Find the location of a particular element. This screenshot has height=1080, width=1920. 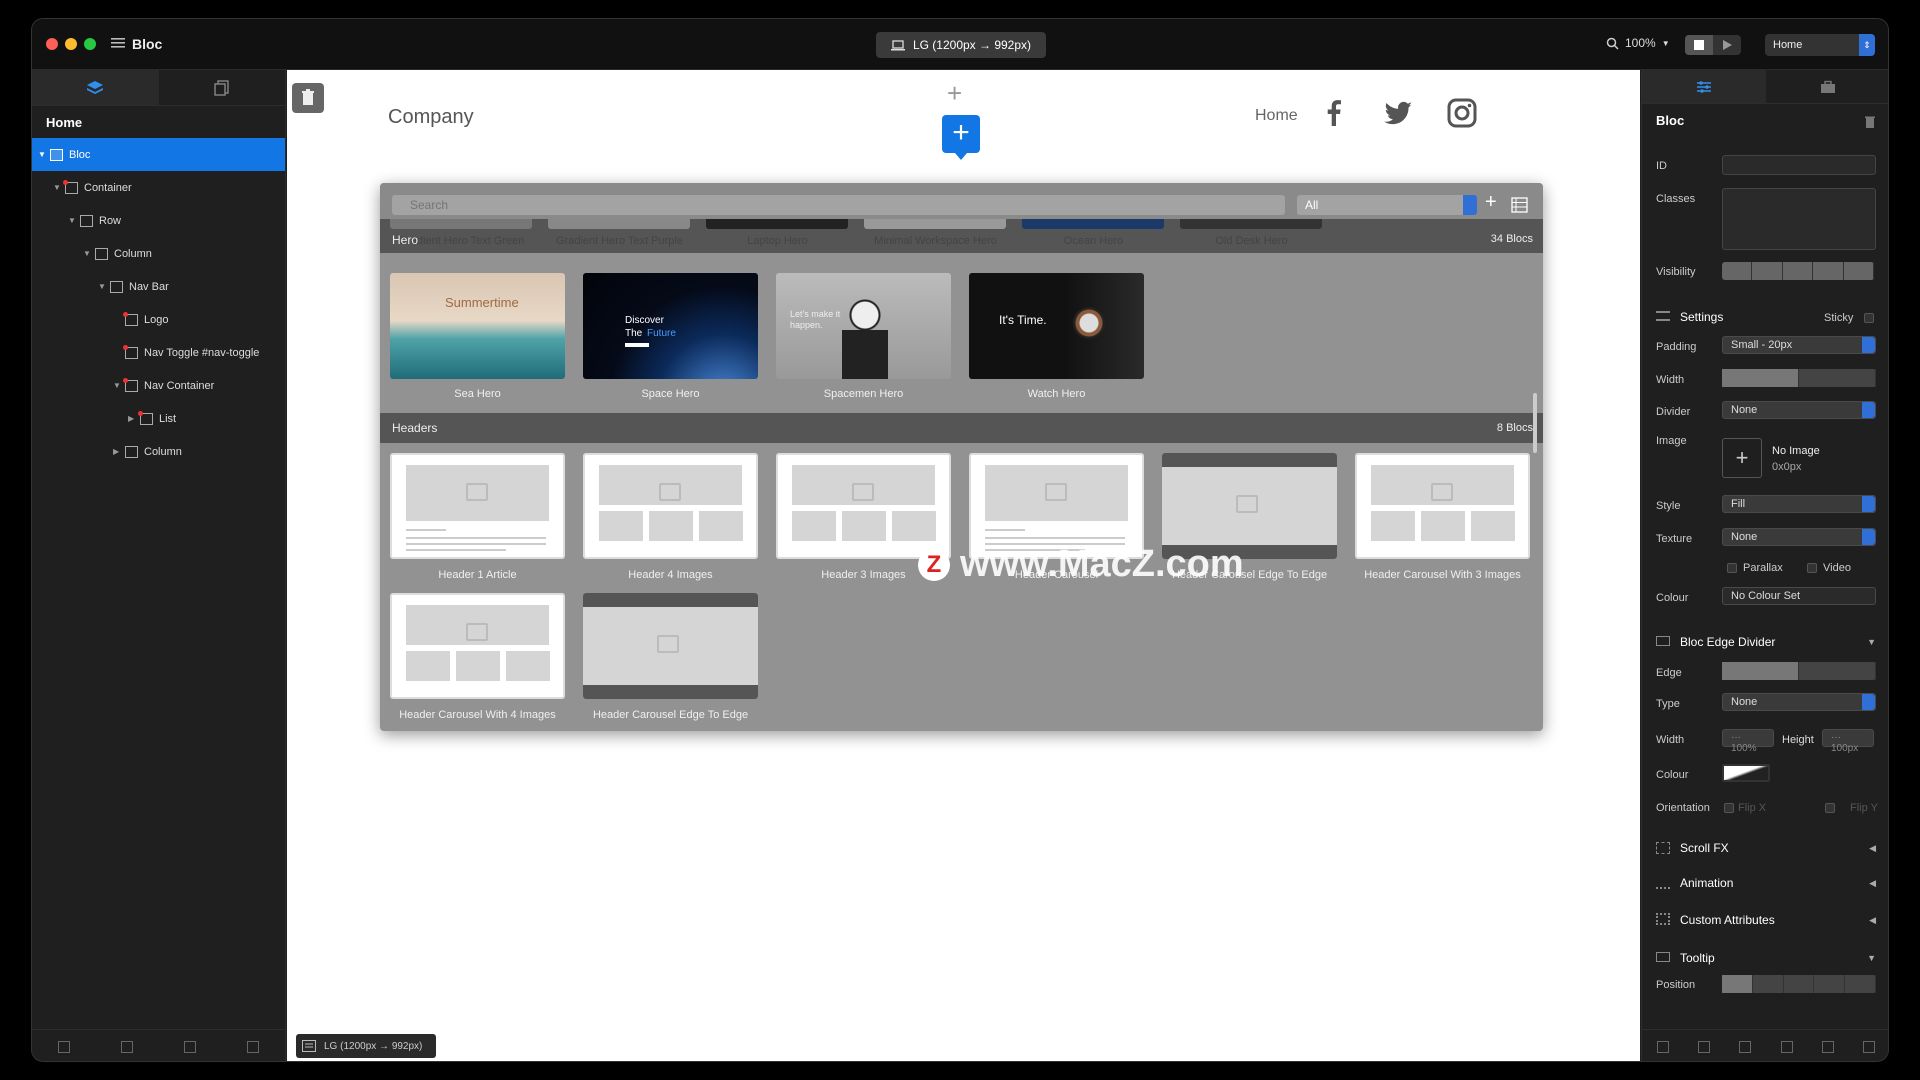

tooltip-position-toggle is located at coordinates (1799, 984).